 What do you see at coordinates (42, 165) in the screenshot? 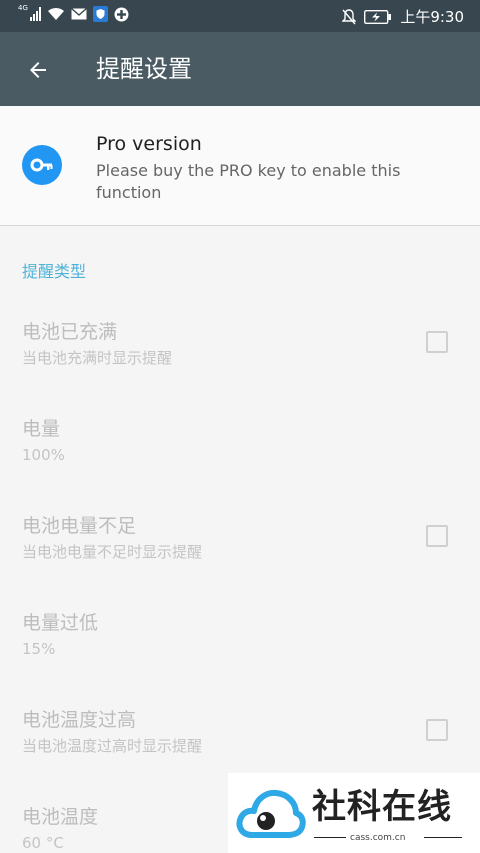
I see `key-icon` at bounding box center [42, 165].